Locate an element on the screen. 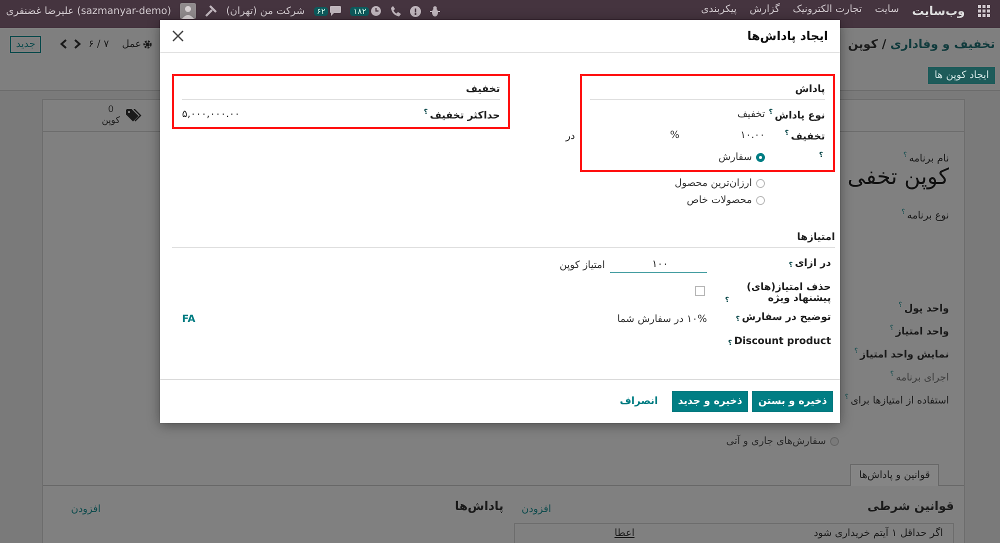 This screenshot has width=1000, height=543. field-label: نام برنامه is located at coordinates (928, 158).